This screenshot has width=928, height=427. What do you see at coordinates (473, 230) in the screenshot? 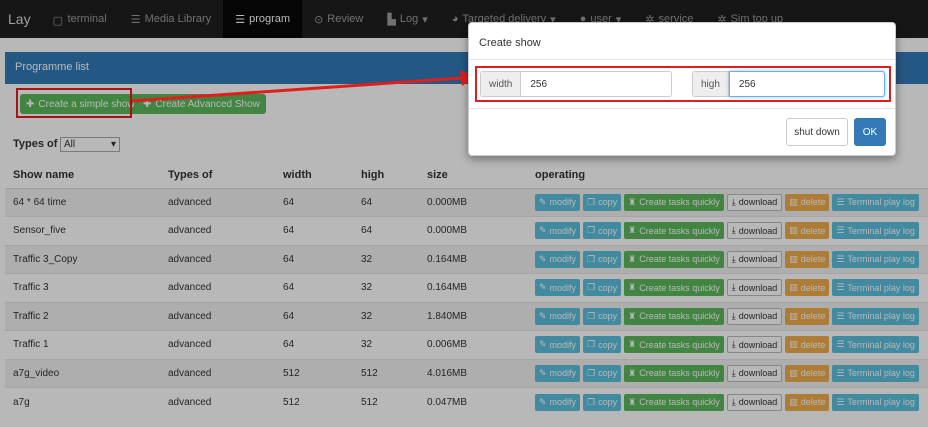
I see `size-cell: 0.000MB` at bounding box center [473, 230].